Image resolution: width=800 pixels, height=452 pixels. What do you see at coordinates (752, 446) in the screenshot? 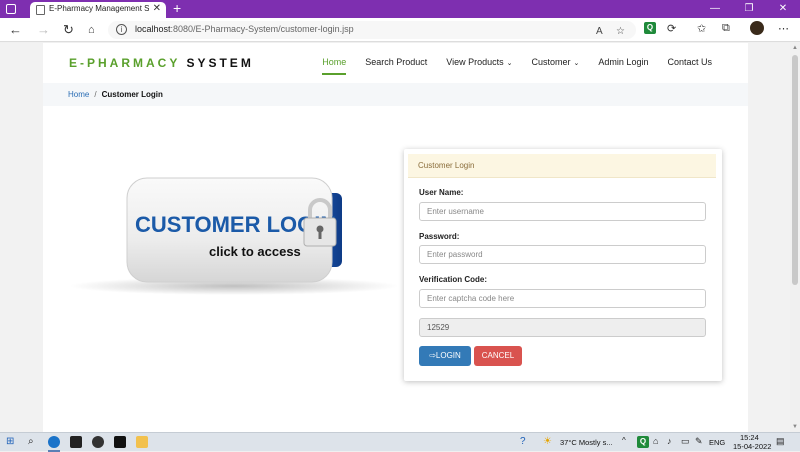
I see `clock-date: 15-04-2022` at bounding box center [752, 446].